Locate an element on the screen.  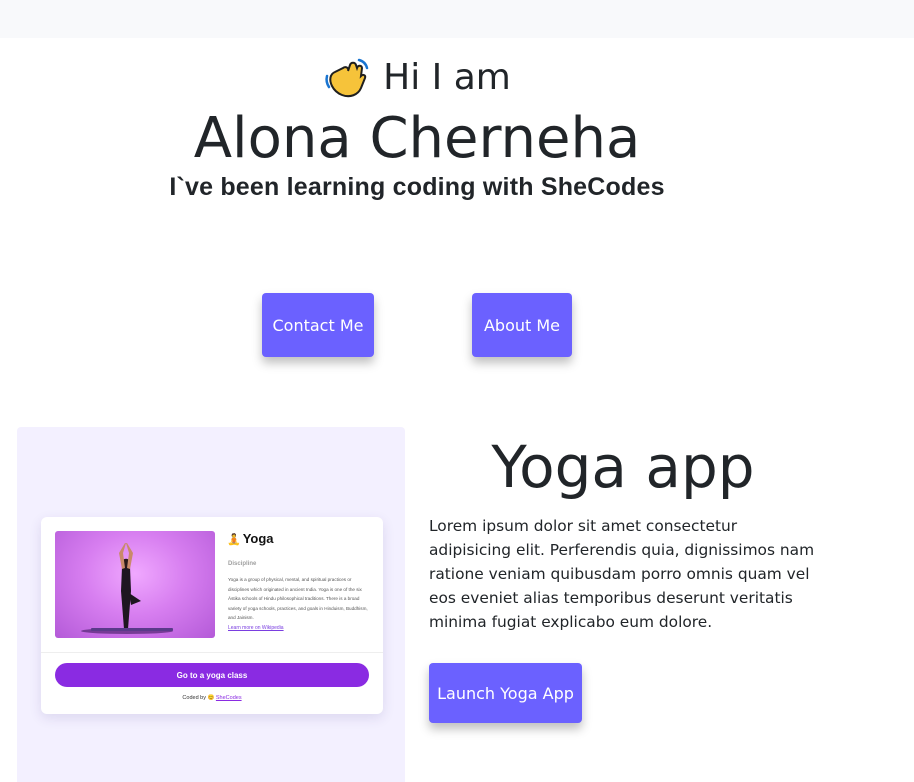
greeting-text: Hi I am is located at coordinates (447, 77).